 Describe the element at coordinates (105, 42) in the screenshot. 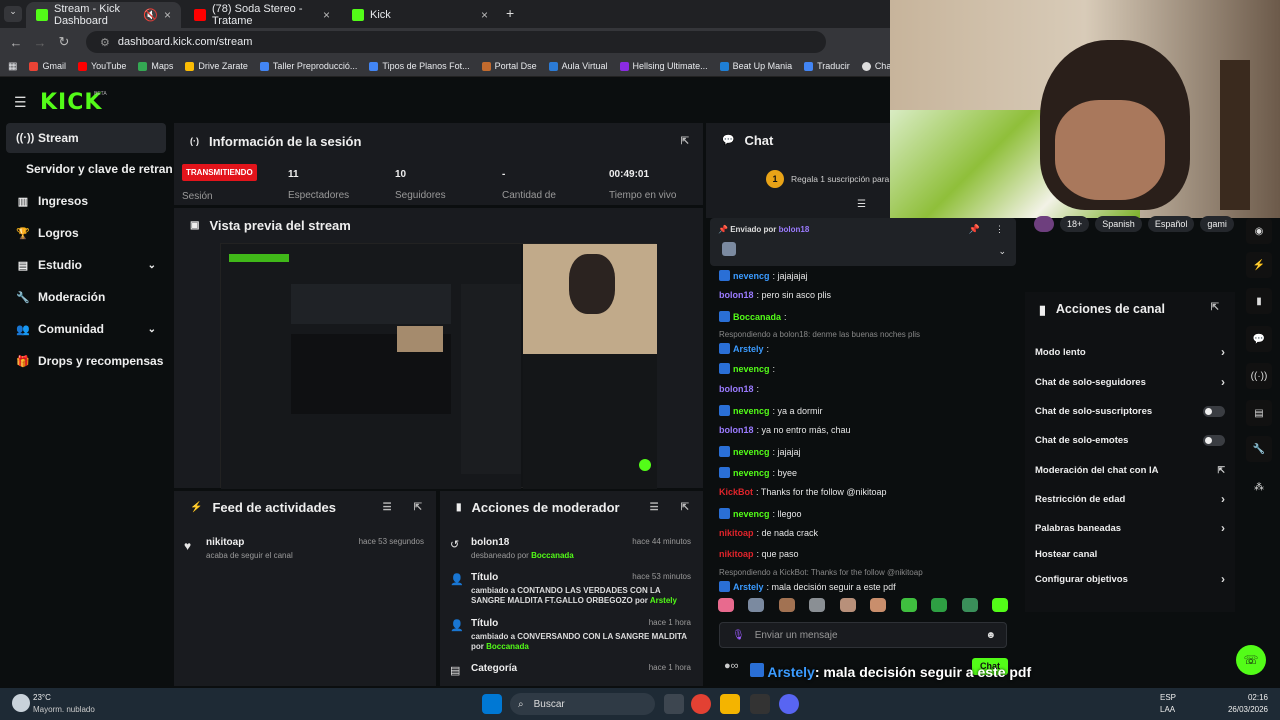

I see `site-info-icon: ⚙` at that location.